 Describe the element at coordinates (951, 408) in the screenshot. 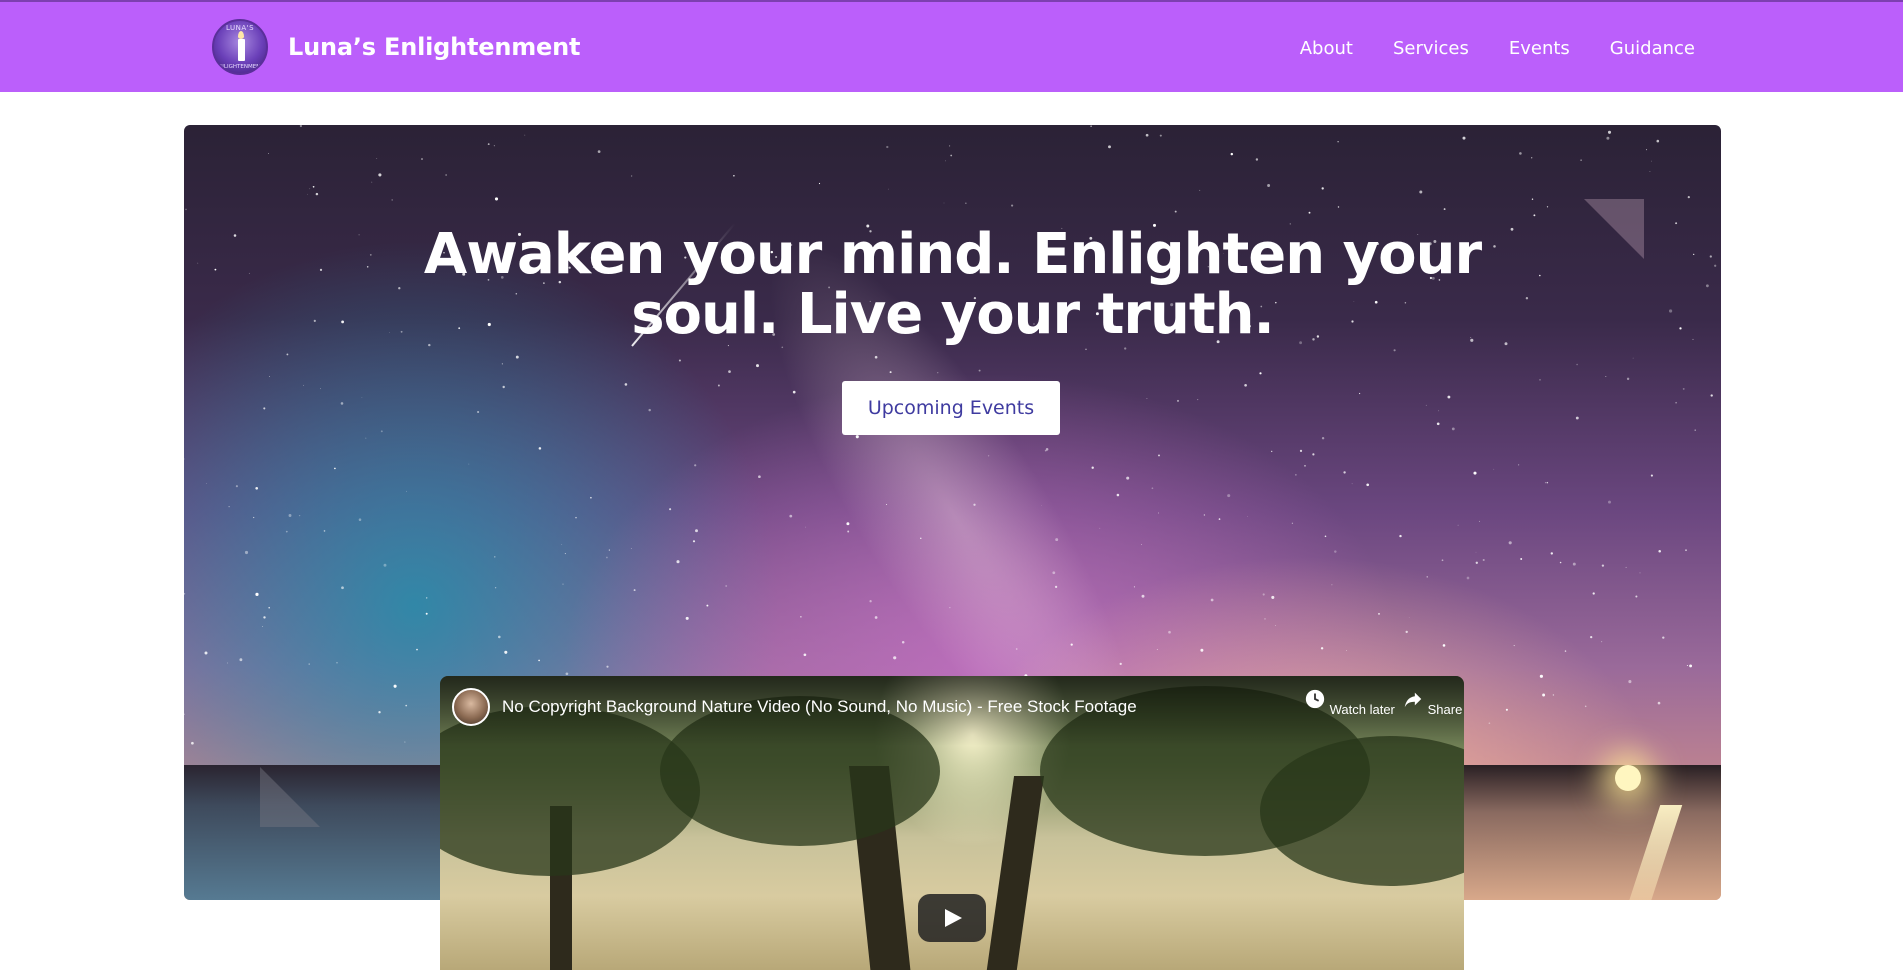

I see `upcoming-events-button: Upcoming Events` at that location.